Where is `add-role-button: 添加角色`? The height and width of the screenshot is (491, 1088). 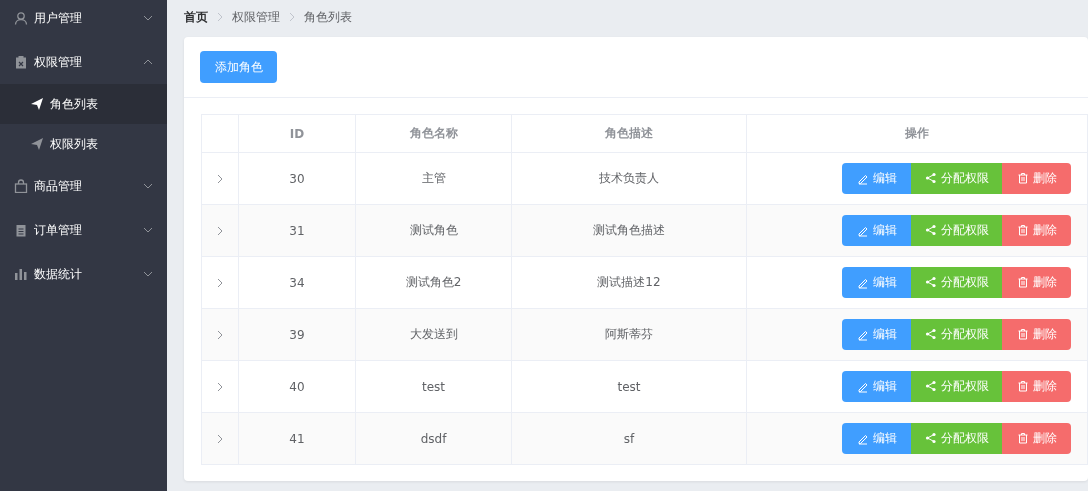
add-role-button: 添加角色 is located at coordinates (238, 67).